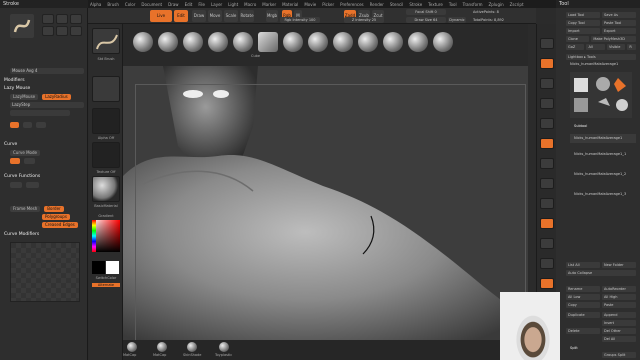  I want to click on alternate-button: Alternate, so click(106, 285).